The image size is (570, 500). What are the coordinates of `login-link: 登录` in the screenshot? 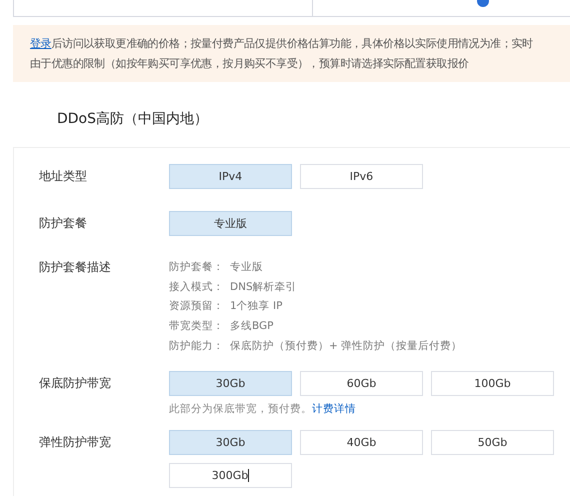 It's located at (41, 43).